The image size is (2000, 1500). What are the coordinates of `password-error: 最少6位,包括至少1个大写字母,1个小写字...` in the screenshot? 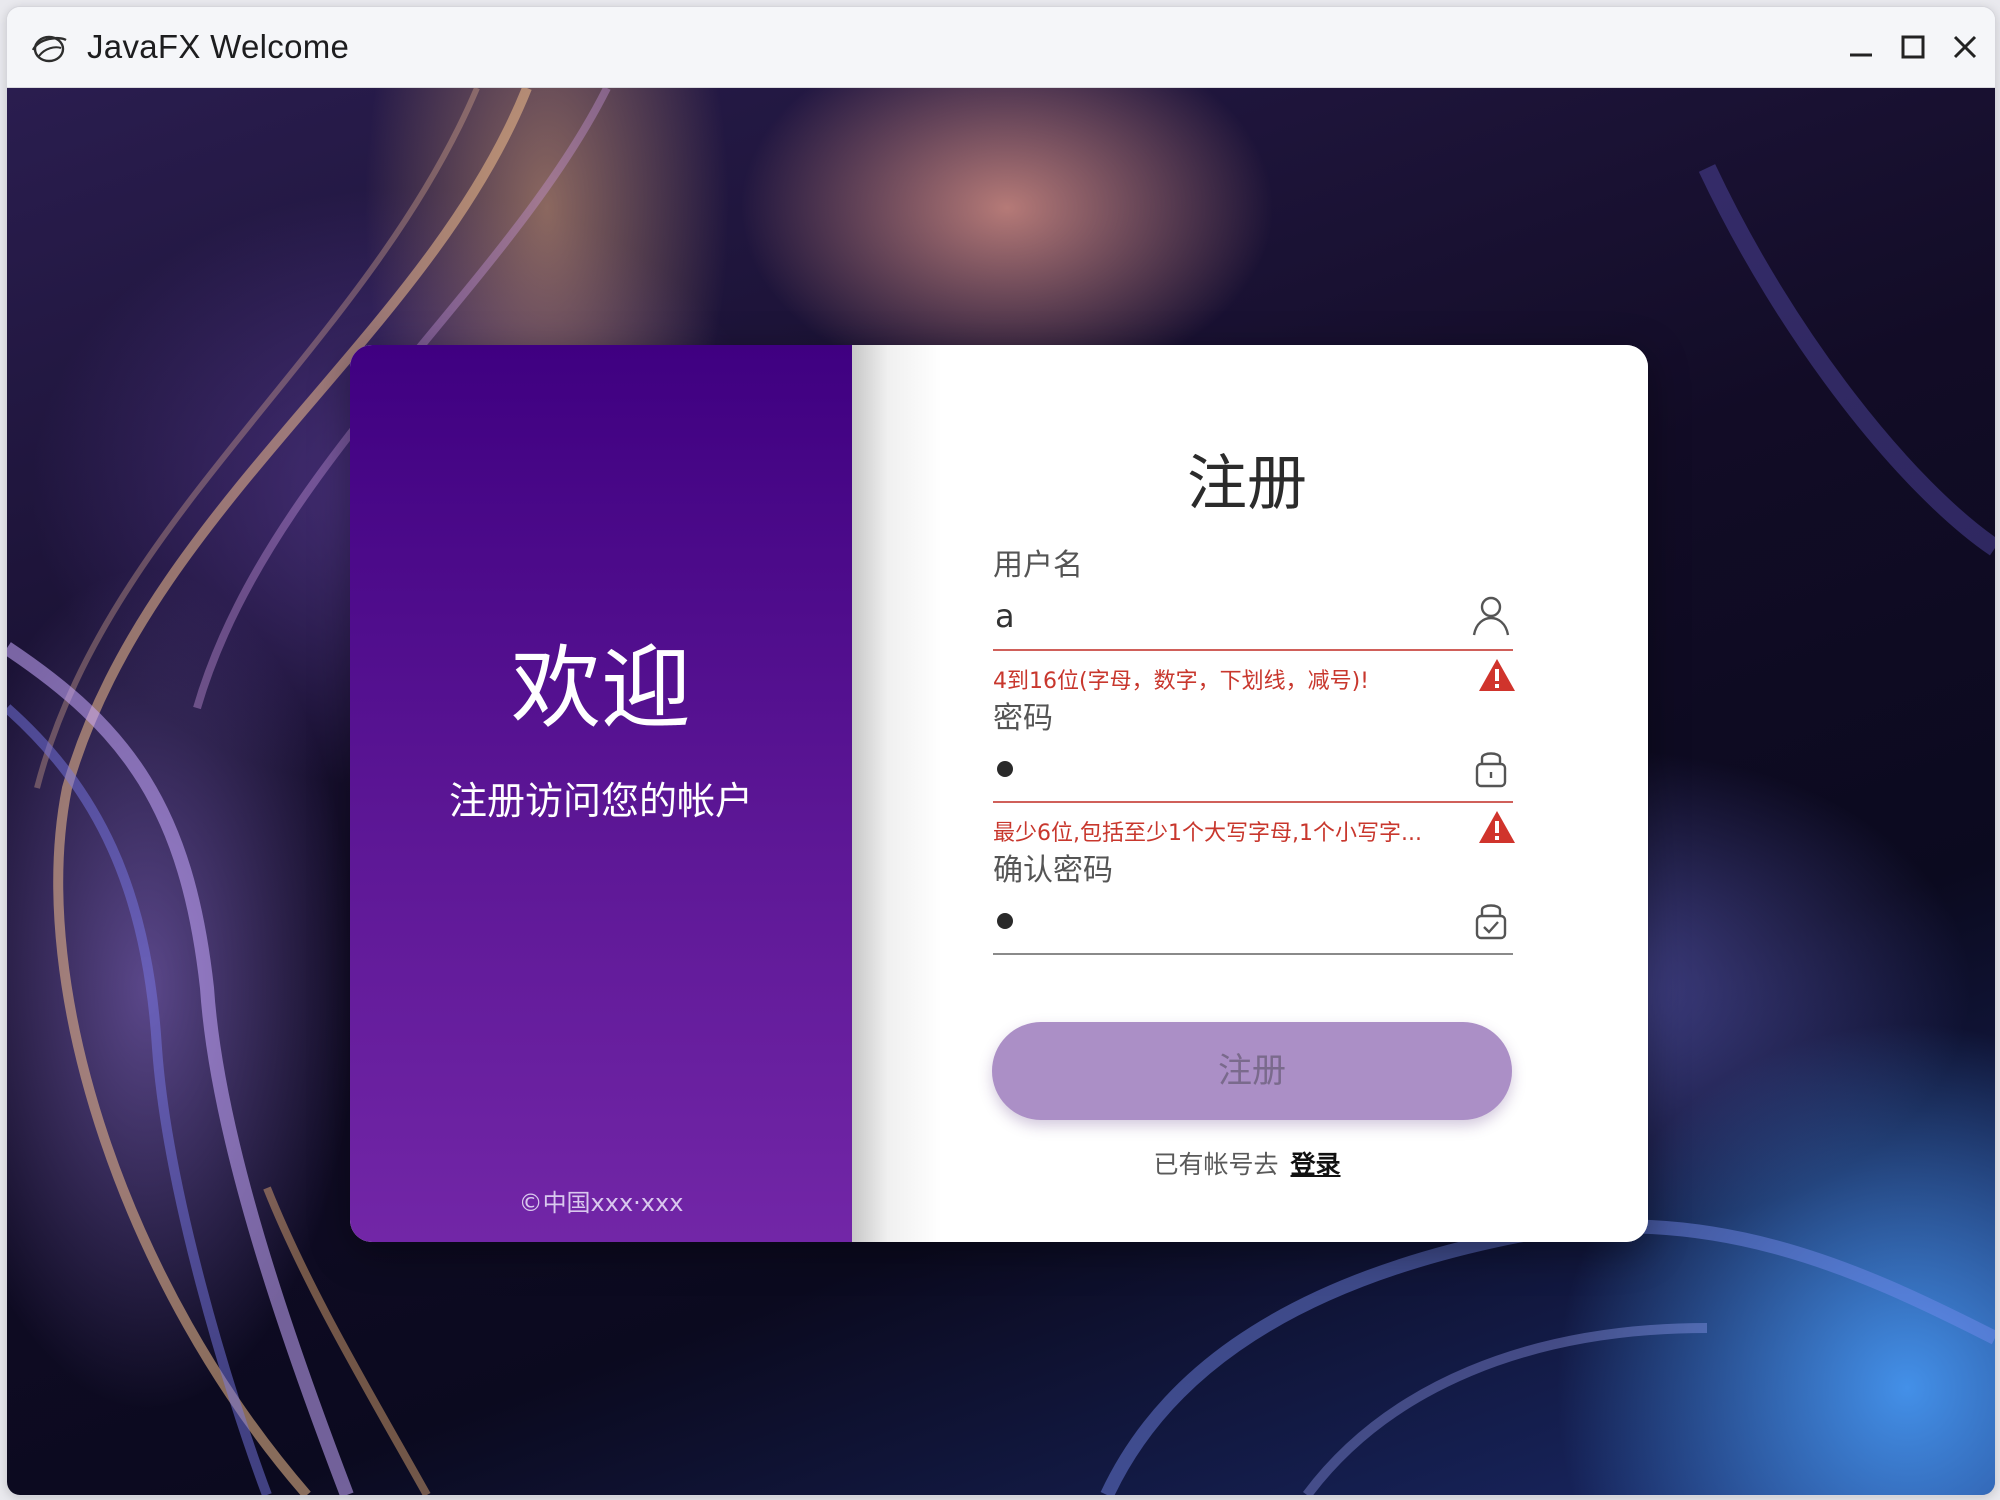 It's located at (1207, 833).